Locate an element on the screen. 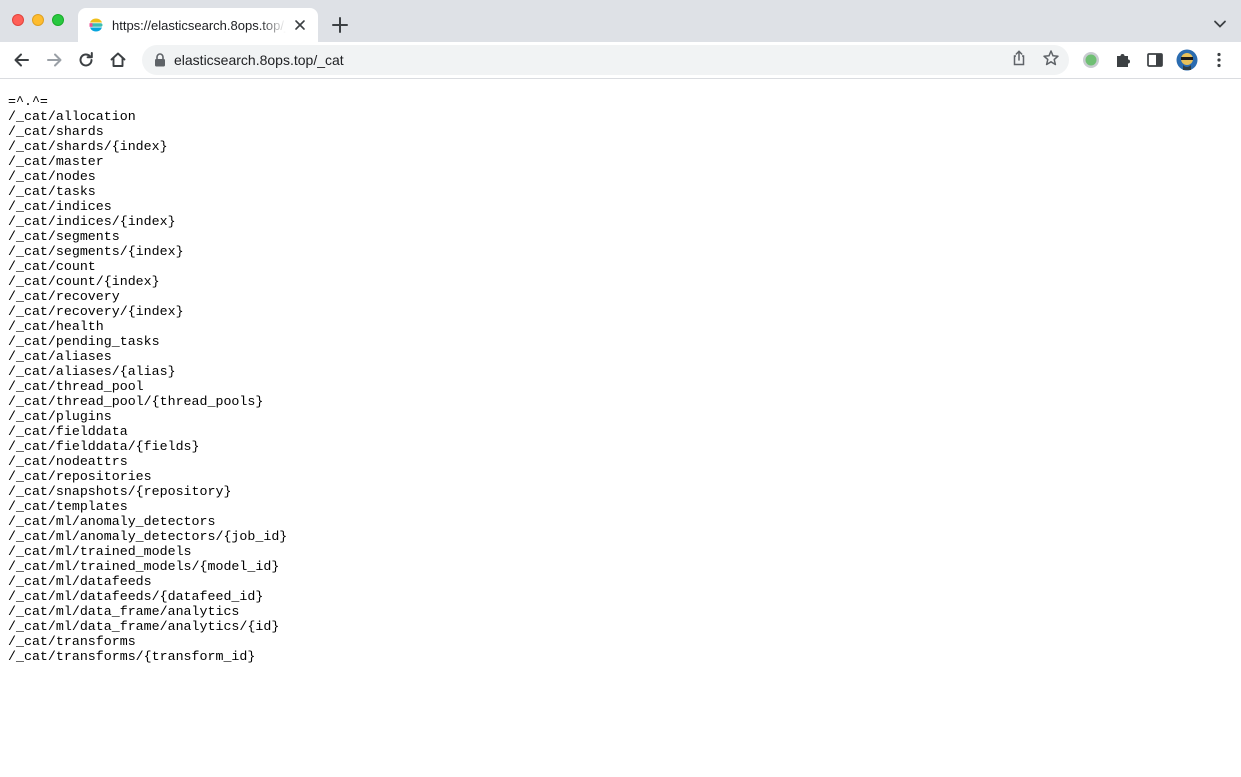 The height and width of the screenshot is (777, 1241). tab-title: https://elasticsearch.8ops.top/_cat is located at coordinates (199, 25).